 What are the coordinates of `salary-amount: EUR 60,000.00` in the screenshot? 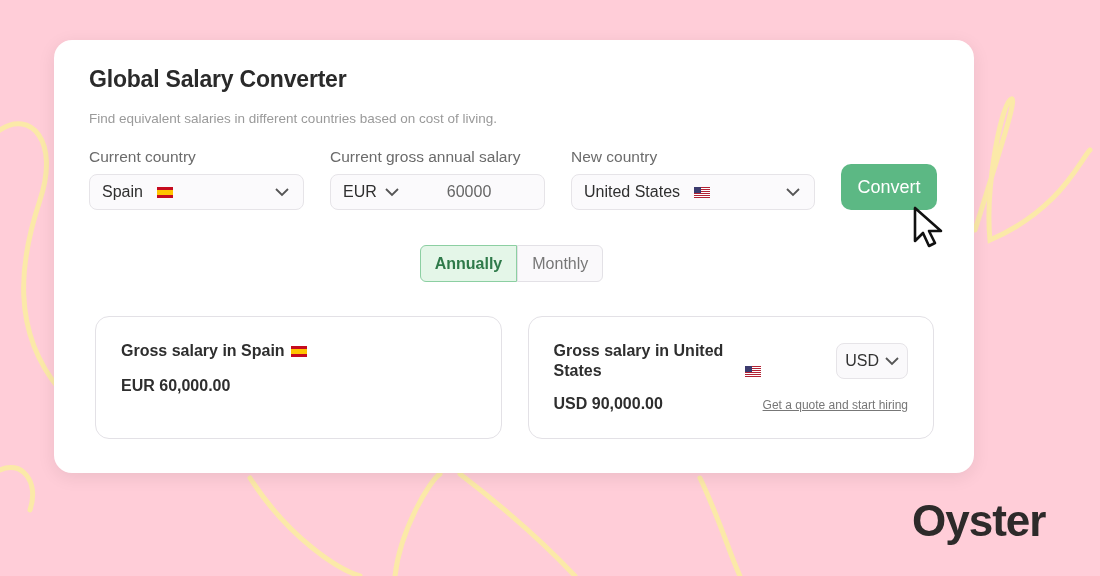 It's located at (176, 386).